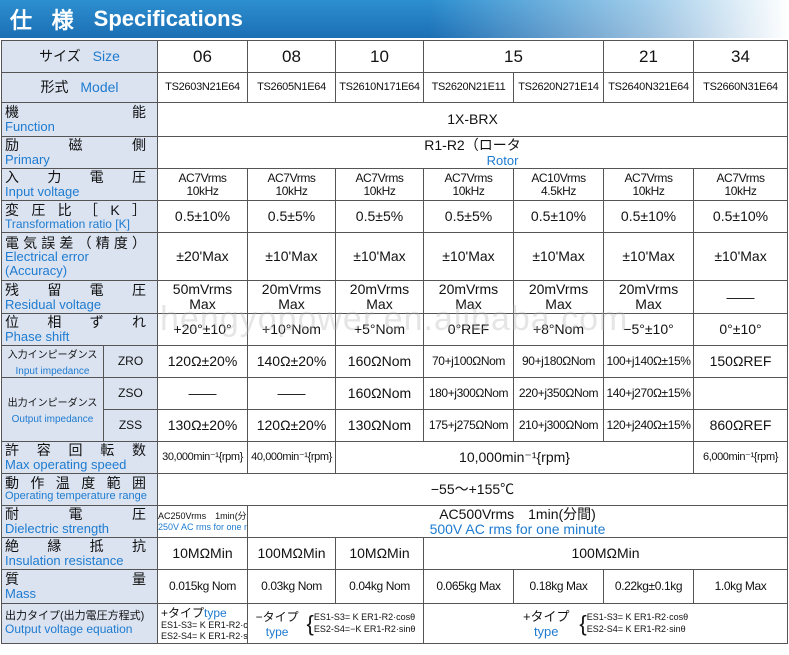 Image resolution: width=789 pixels, height=655 pixels. I want to click on phase-cell: +8°Nom, so click(558, 329).